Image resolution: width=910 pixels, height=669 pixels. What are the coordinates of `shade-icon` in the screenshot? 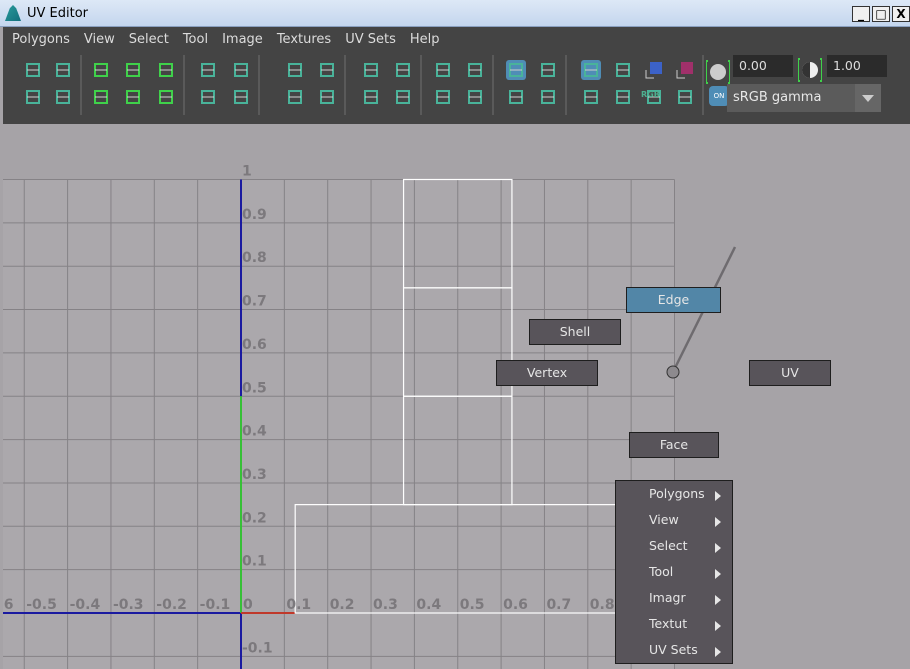 It's located at (327, 70).